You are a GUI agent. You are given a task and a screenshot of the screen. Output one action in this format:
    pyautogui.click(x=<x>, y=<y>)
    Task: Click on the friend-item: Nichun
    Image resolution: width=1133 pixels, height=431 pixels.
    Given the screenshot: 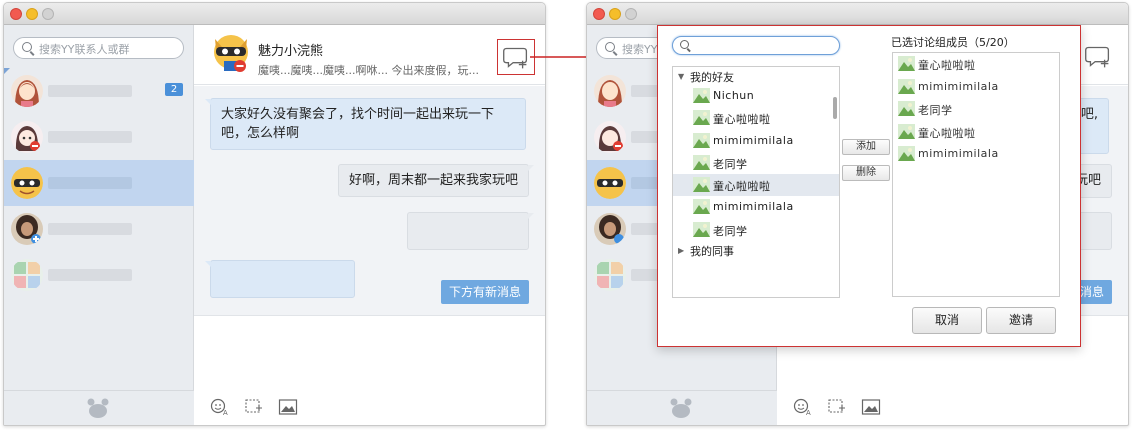 What is the action you would take?
    pyautogui.click(x=756, y=96)
    